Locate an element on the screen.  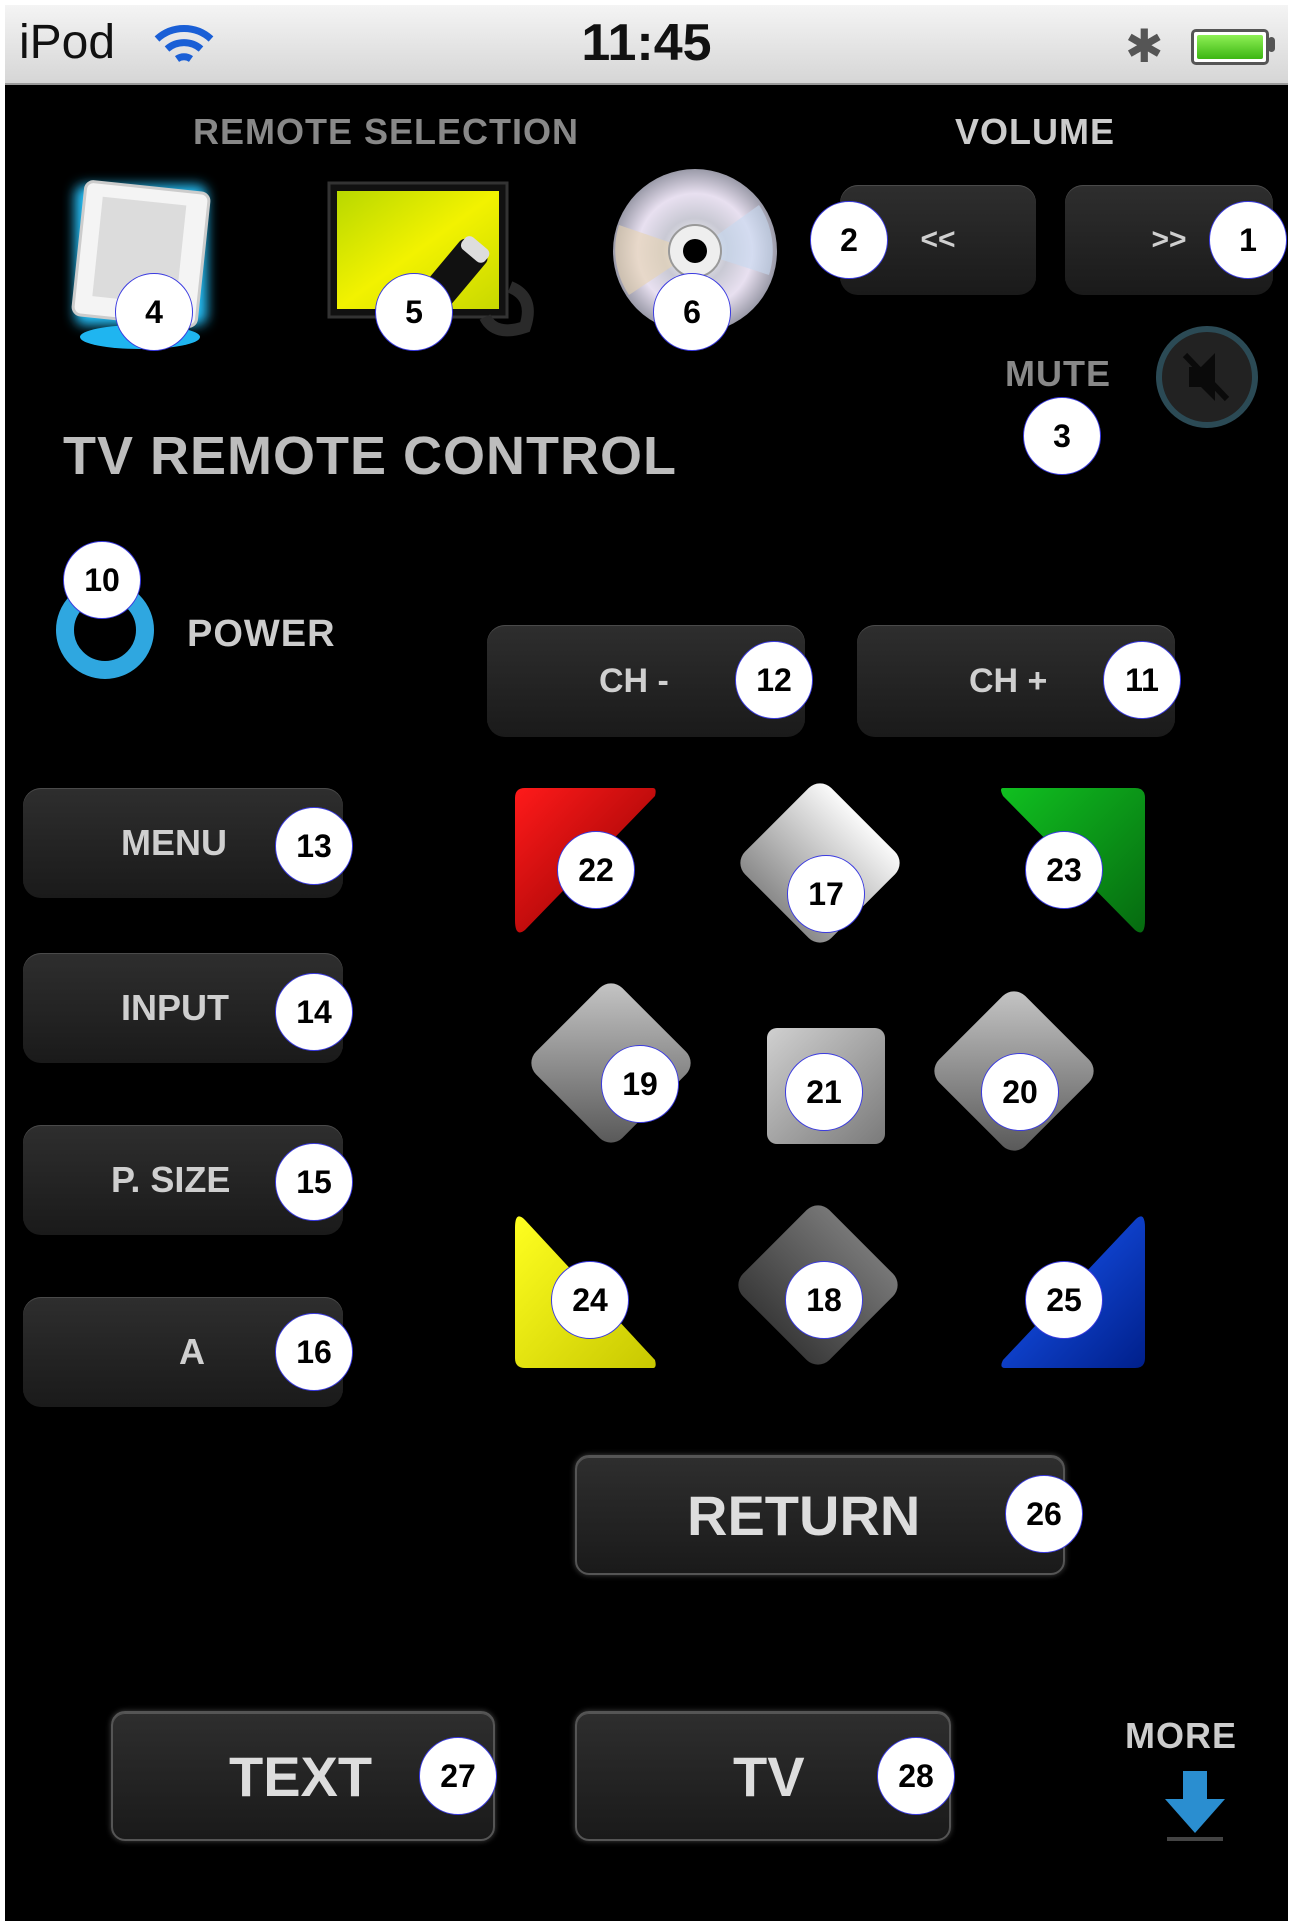
mute-speaker-icon is located at coordinates (1207, 377).